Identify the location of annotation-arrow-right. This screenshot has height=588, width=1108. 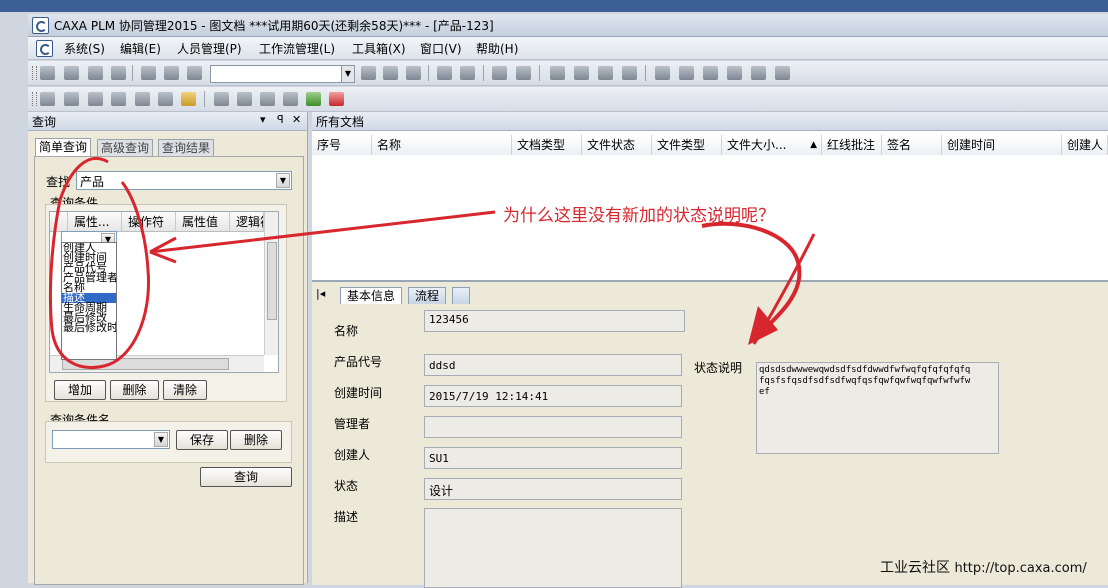
(751, 281).